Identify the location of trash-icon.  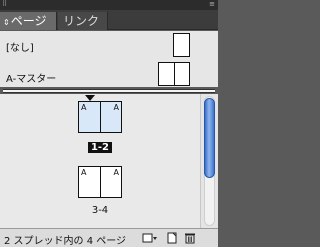
(190, 238).